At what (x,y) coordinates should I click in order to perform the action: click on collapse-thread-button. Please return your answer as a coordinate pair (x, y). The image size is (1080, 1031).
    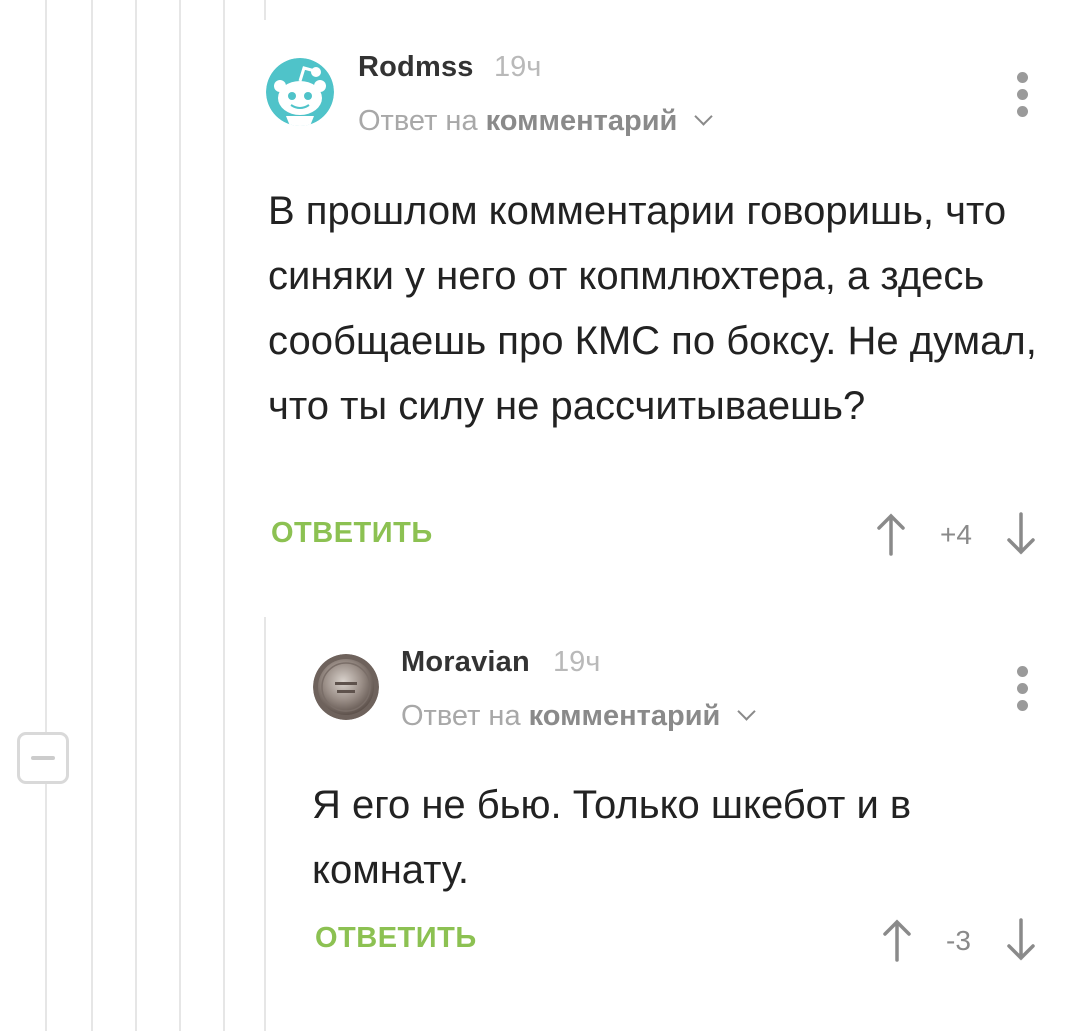
    Looking at the image, I should click on (43, 758).